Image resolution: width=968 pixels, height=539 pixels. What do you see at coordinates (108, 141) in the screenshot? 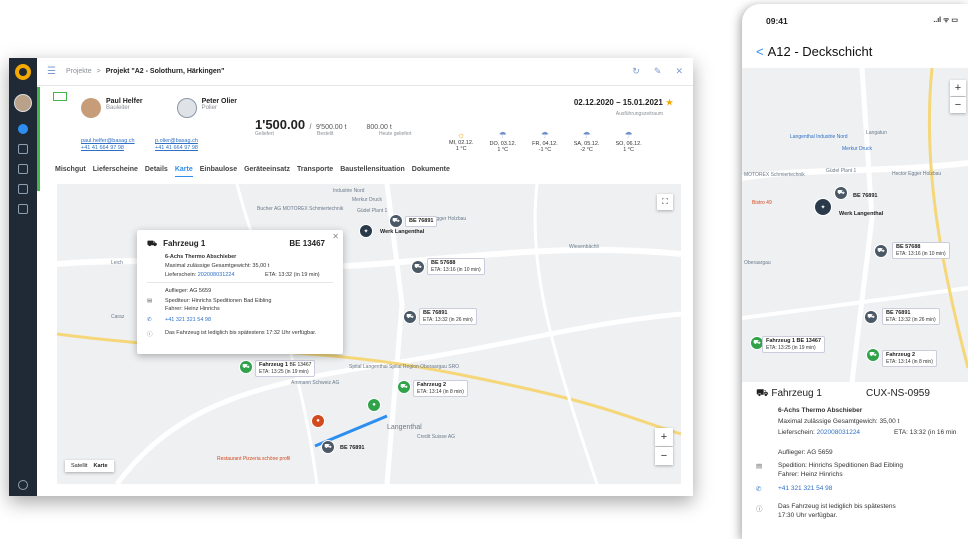
I see `email-link: paul.helfer@basag.ch` at bounding box center [108, 141].